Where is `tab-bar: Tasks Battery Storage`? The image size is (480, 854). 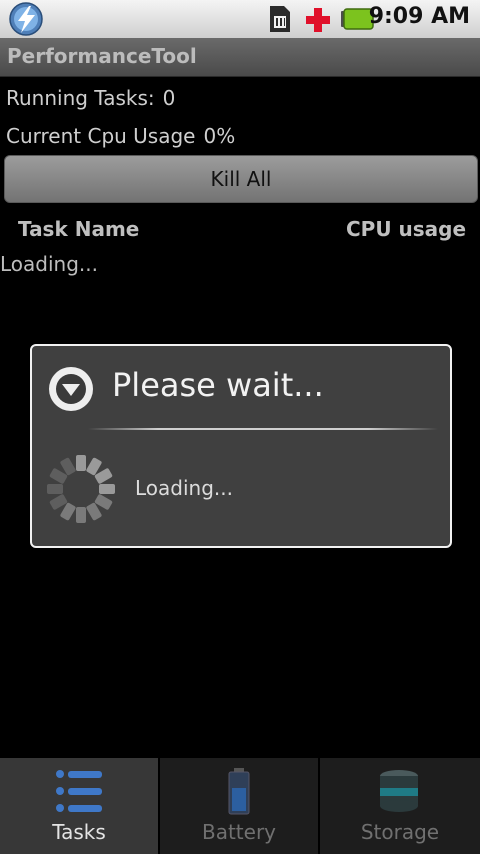 tab-bar: Tasks Battery Storage is located at coordinates (240, 806).